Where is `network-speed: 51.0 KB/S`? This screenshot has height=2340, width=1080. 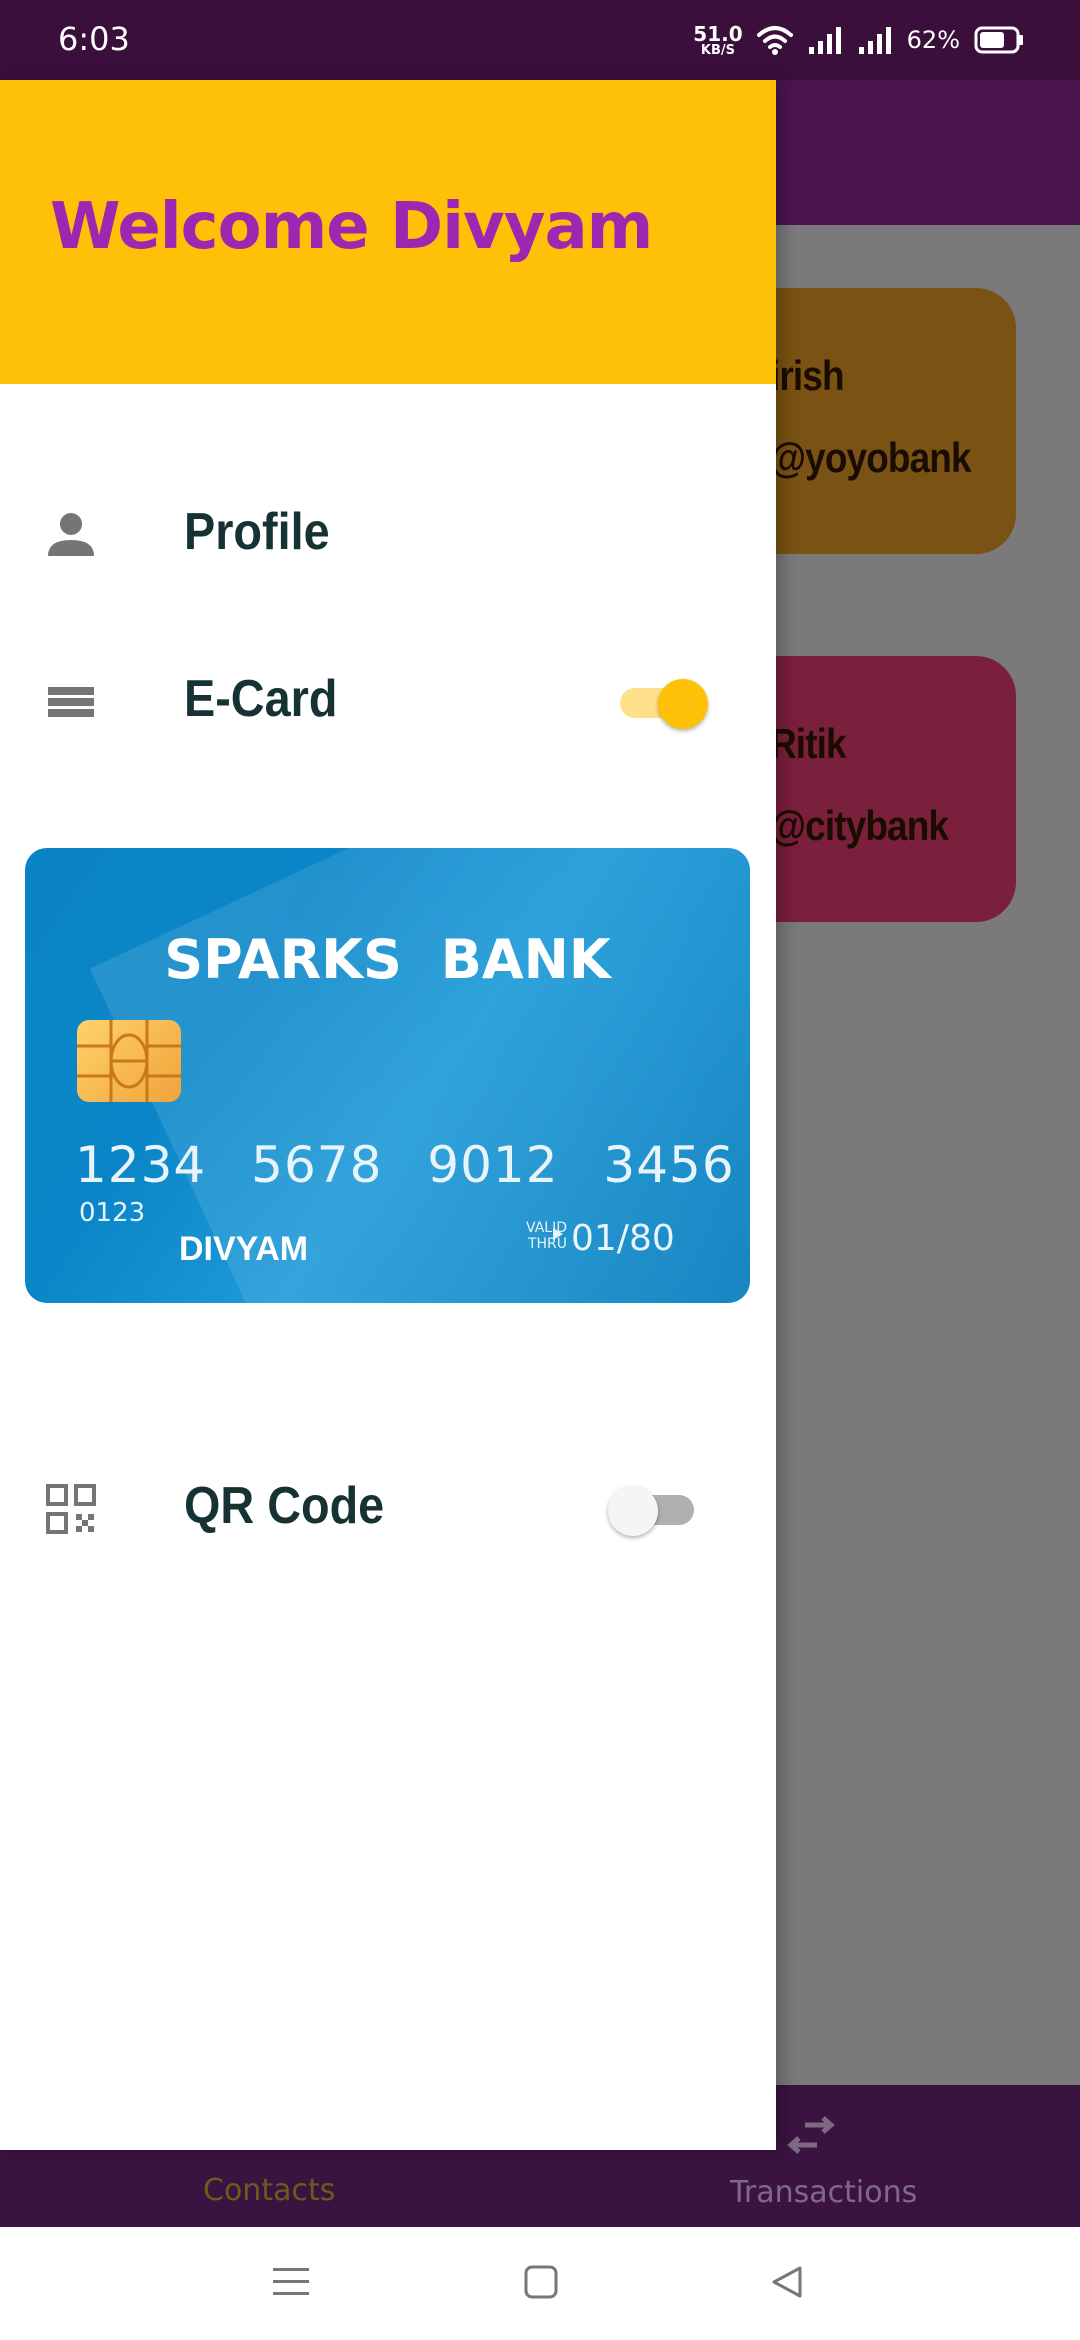
network-speed: 51.0 KB/S is located at coordinates (717, 40).